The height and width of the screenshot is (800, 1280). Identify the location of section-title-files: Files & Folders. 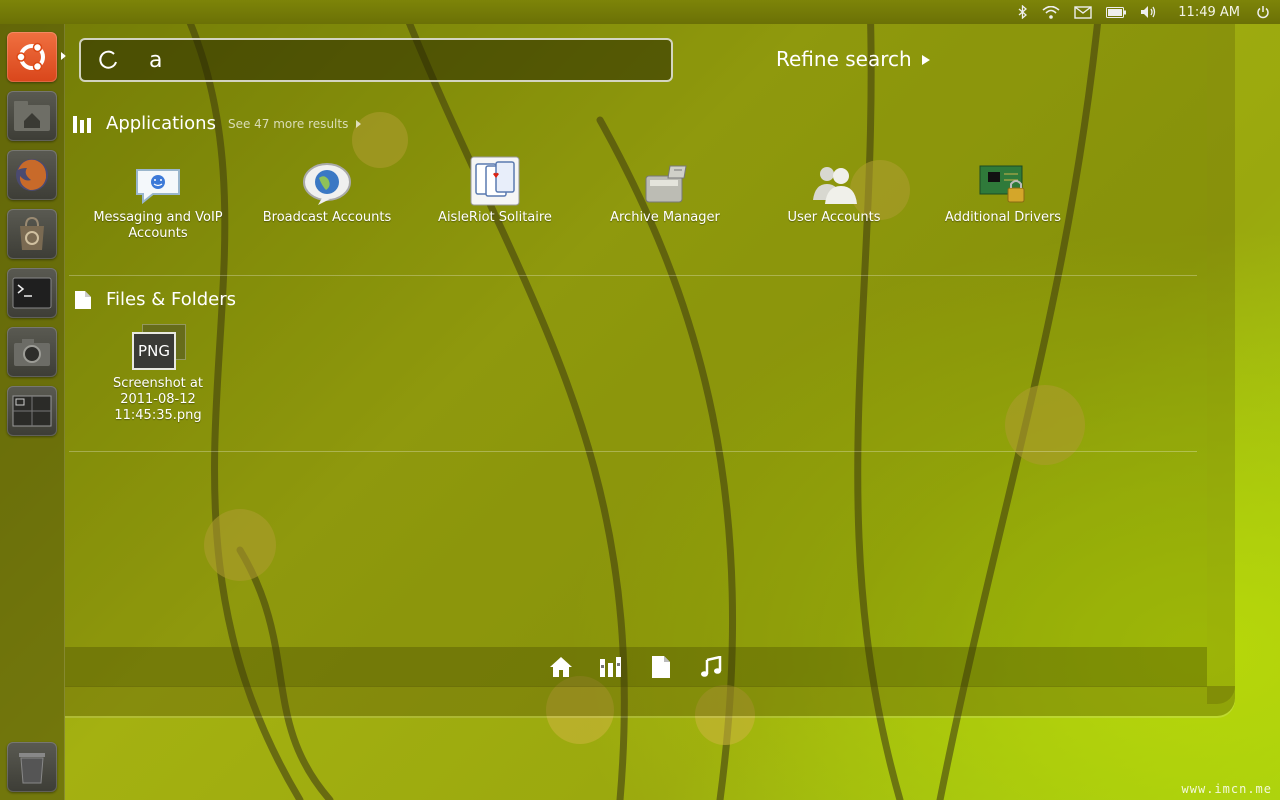
(171, 299).